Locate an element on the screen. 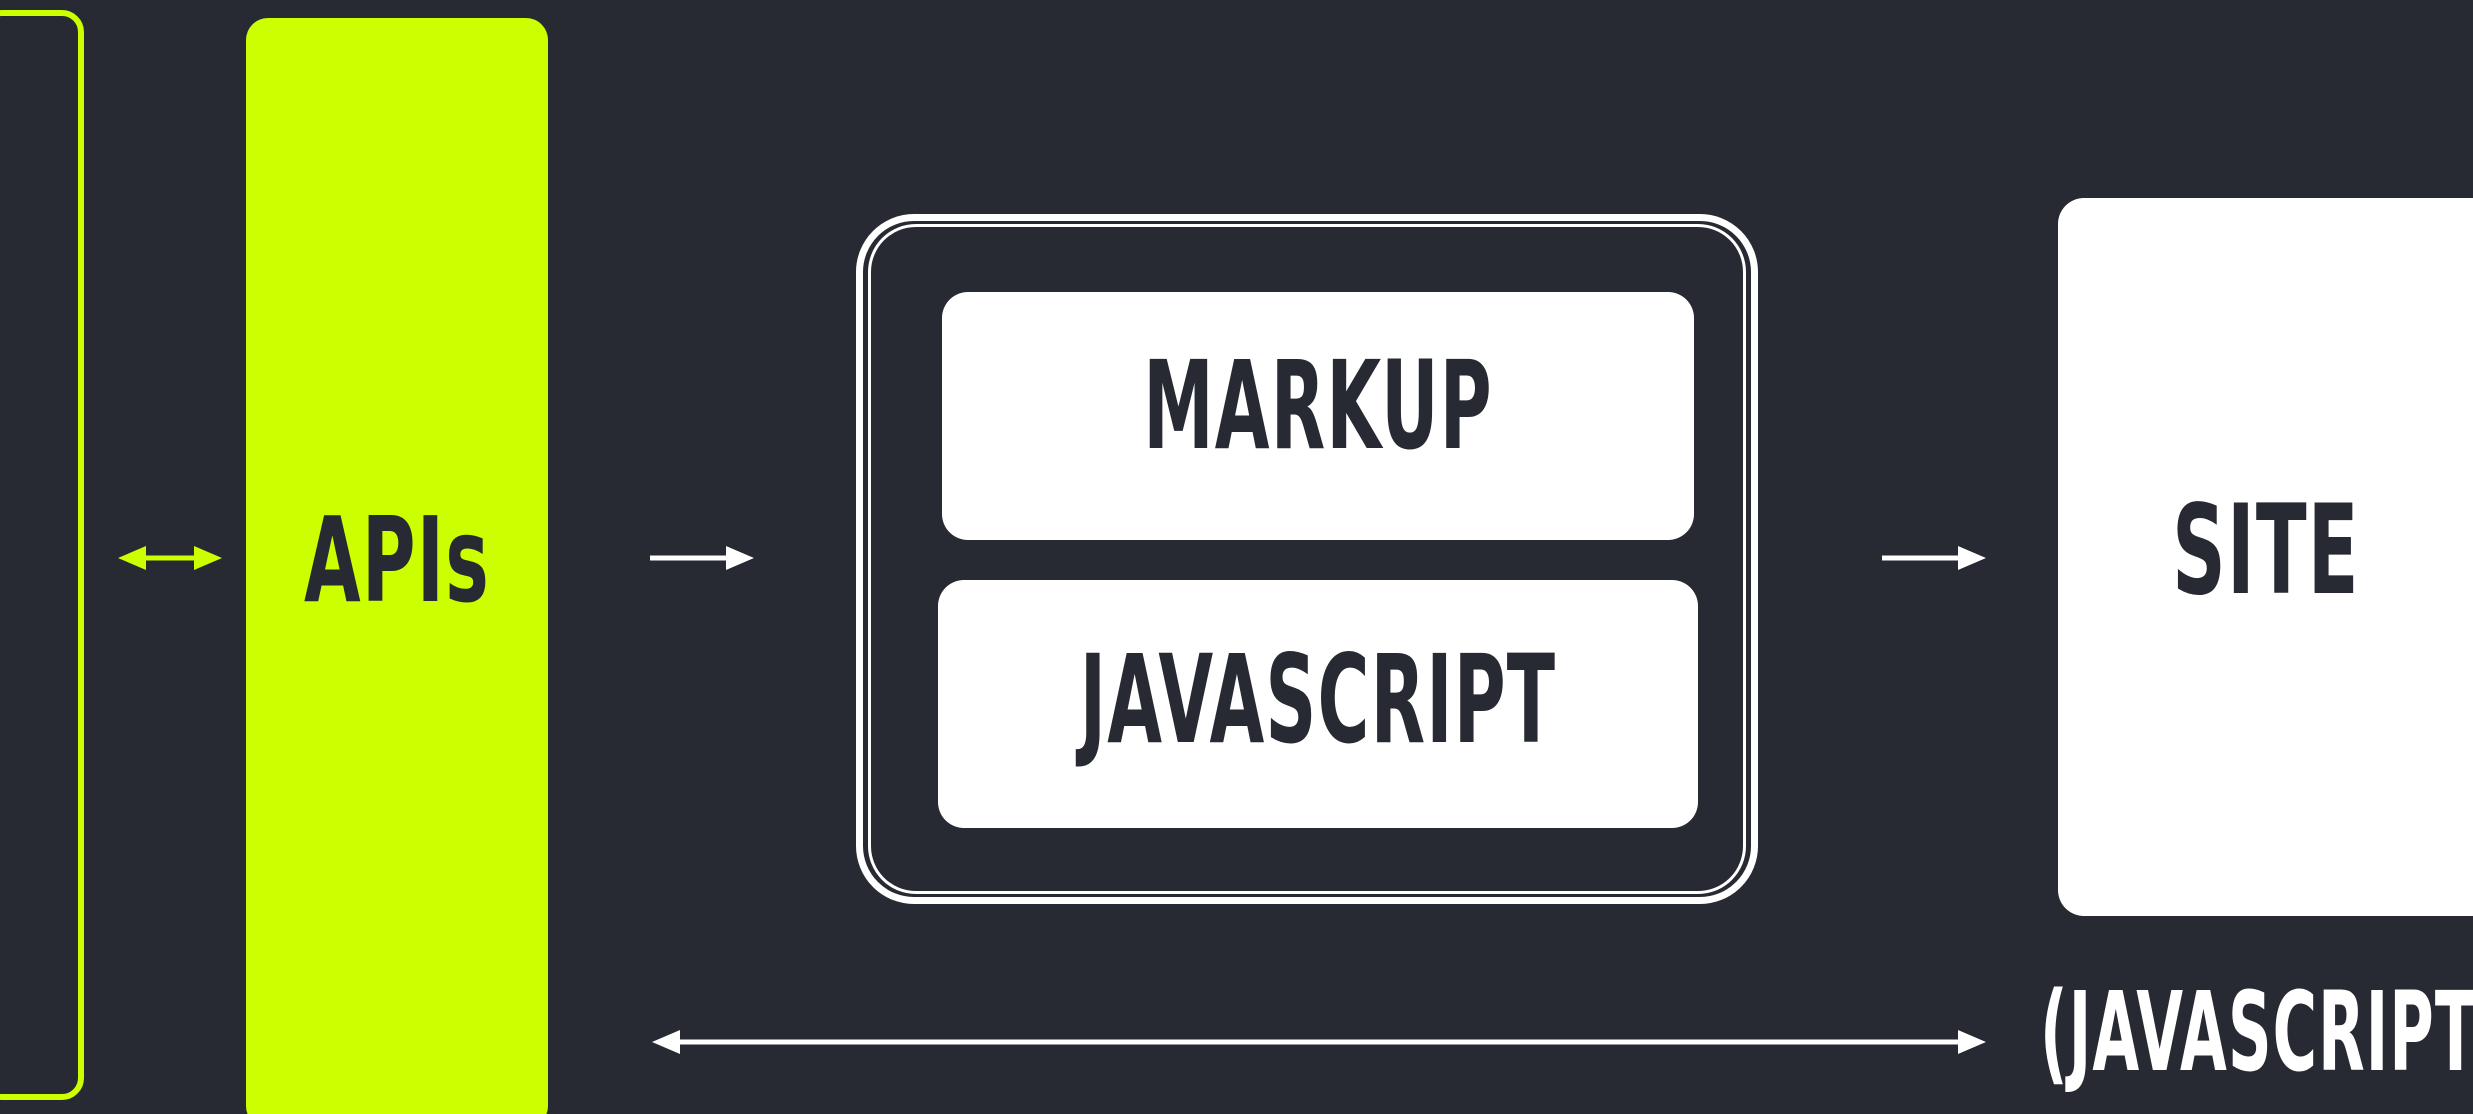 The image size is (2473, 1114). apis-label: APIs is located at coordinates (397, 560).